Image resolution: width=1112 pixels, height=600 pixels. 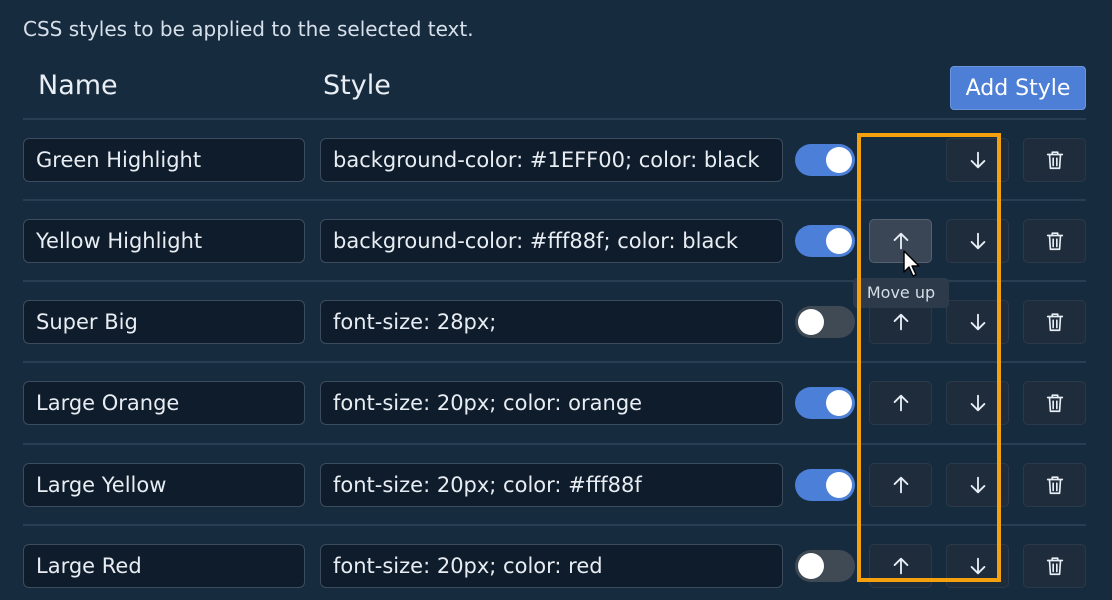 I want to click on move-up-tooltip: Move up, so click(x=901, y=293).